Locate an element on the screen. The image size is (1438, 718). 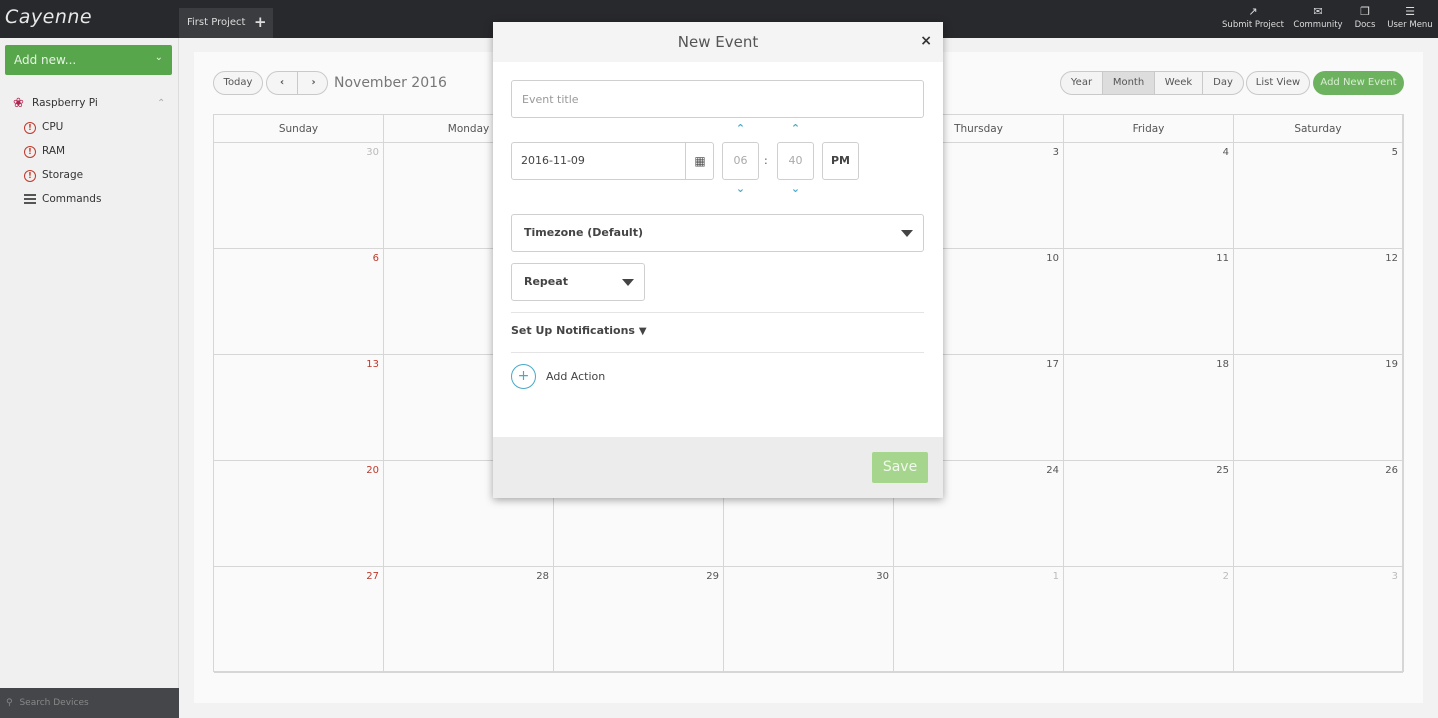
close-icon: × is located at coordinates (926, 41).